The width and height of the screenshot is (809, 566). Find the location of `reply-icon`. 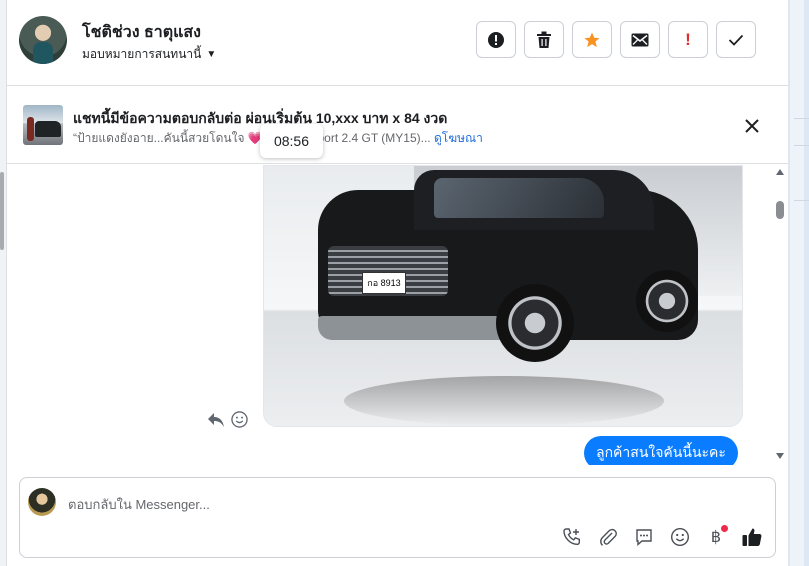

reply-icon is located at coordinates (216, 420).